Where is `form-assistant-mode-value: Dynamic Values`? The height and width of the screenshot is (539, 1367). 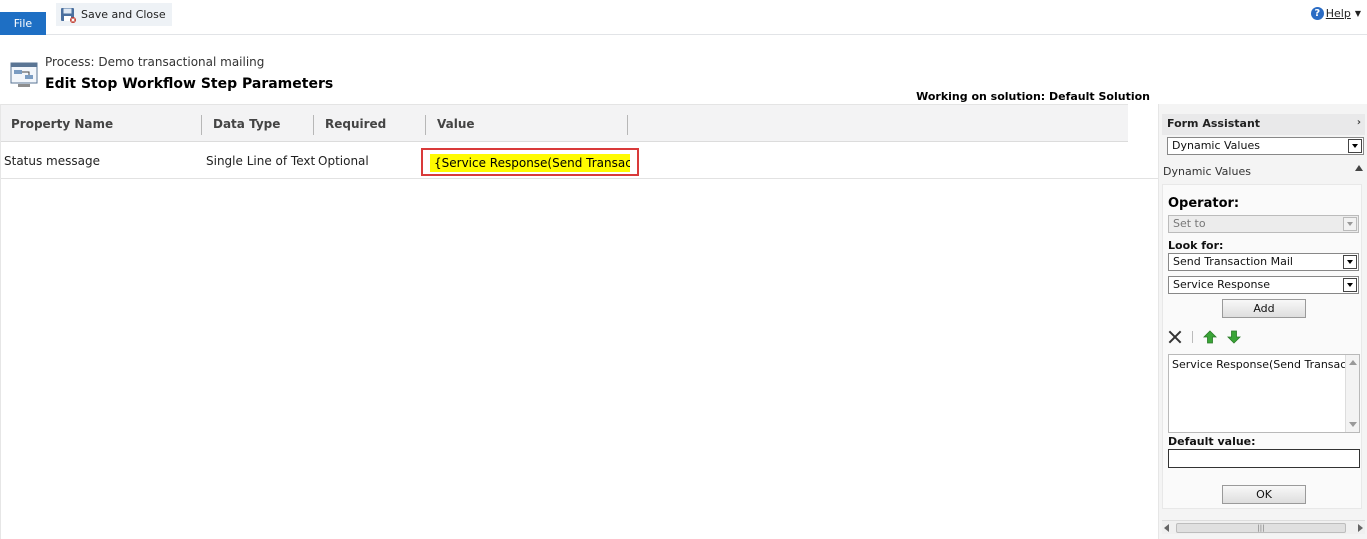 form-assistant-mode-value: Dynamic Values is located at coordinates (1216, 145).